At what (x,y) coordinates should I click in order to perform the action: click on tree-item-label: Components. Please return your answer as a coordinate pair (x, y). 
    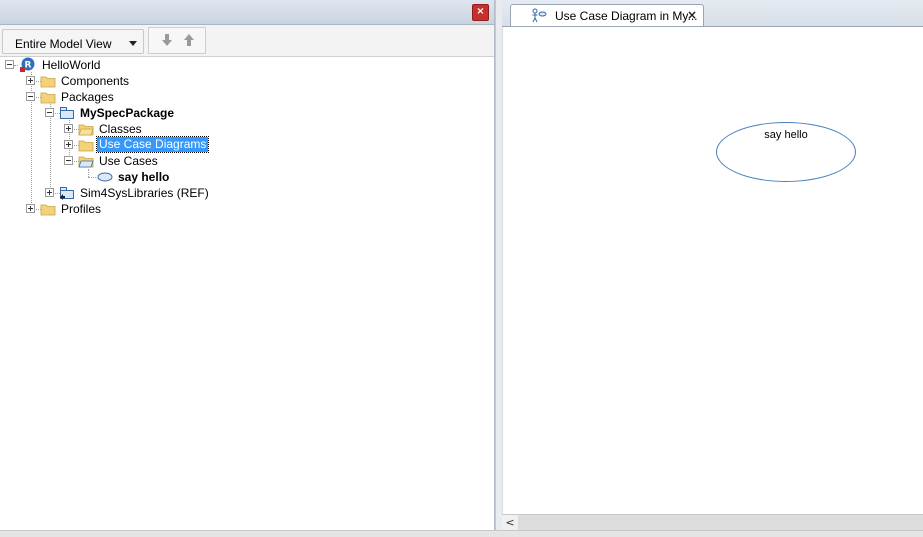
    Looking at the image, I should click on (95, 81).